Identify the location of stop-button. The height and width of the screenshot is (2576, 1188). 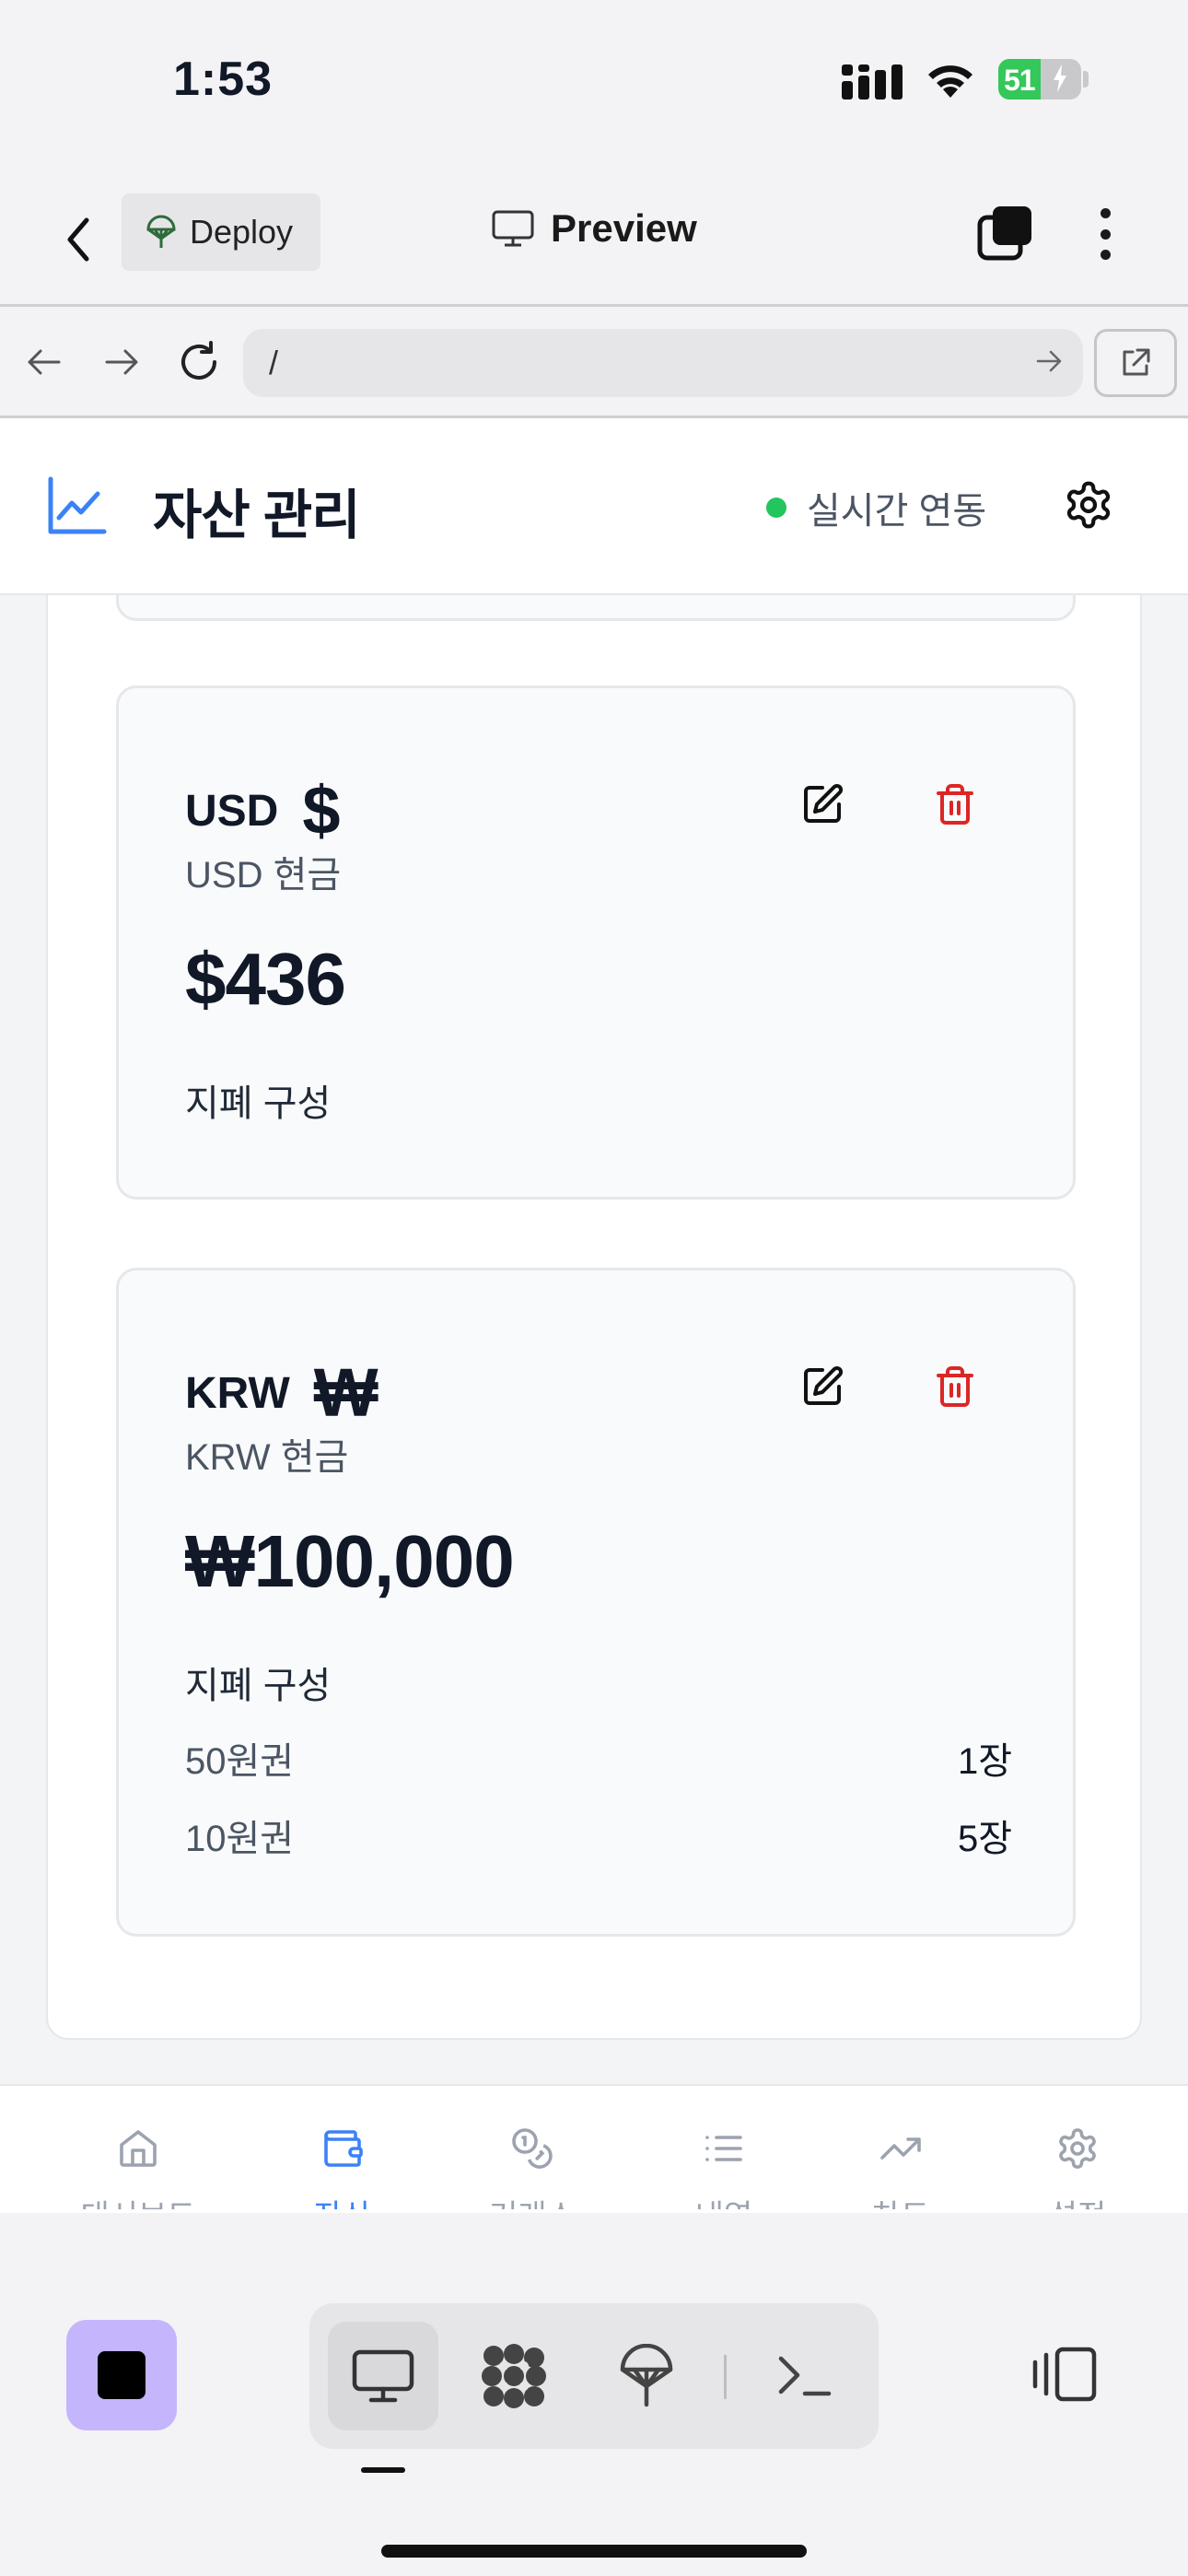
(121, 2375).